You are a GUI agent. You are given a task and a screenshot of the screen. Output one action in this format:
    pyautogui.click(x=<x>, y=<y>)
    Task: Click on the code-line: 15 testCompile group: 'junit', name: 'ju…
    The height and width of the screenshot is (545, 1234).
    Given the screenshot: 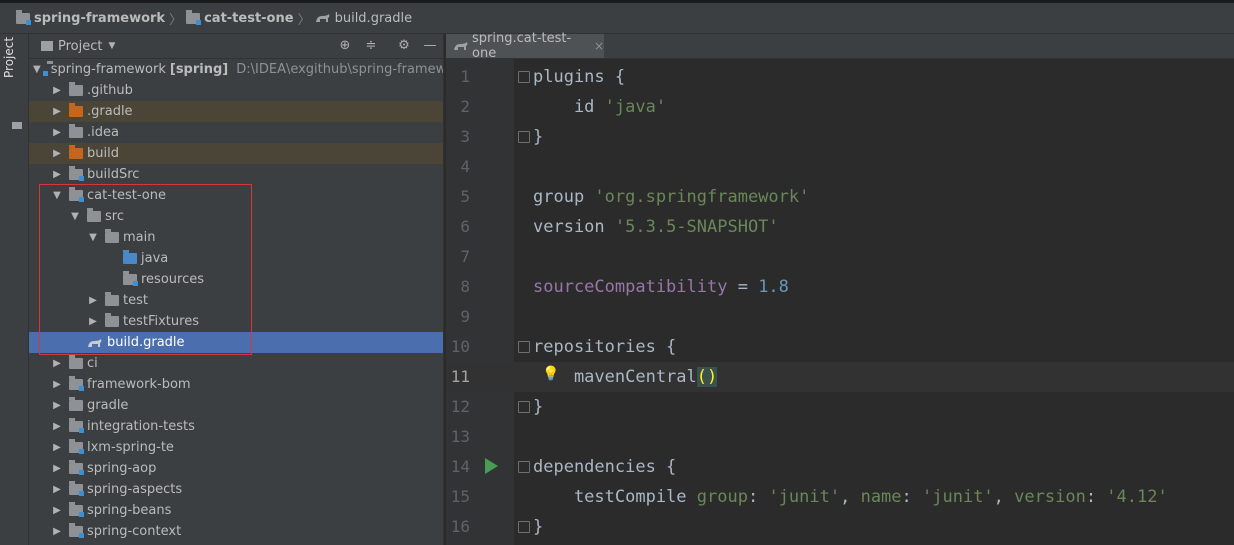 What is the action you would take?
    pyautogui.click(x=840, y=497)
    